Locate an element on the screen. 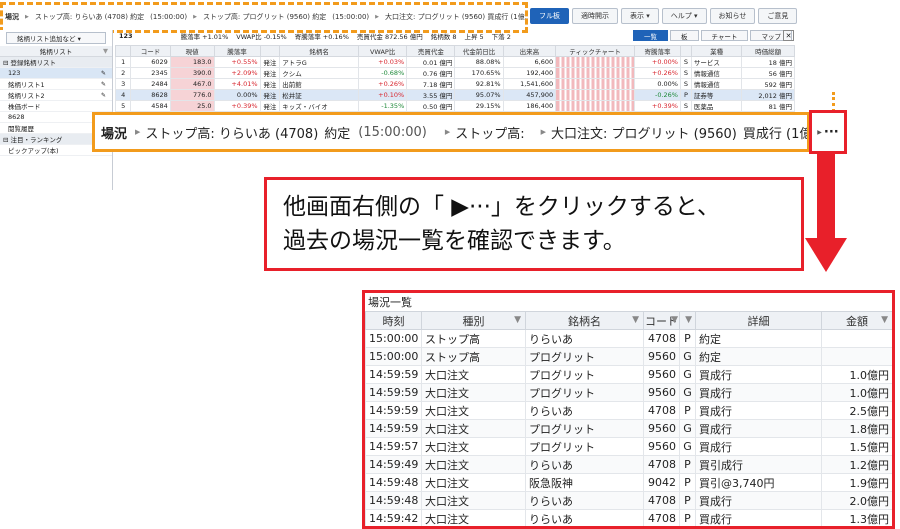 This screenshot has height=529, width=900. table-row: 14:59:42 大口注文 りらいあ 4708 P 買成行 1.3億円 is located at coordinates (628, 517).